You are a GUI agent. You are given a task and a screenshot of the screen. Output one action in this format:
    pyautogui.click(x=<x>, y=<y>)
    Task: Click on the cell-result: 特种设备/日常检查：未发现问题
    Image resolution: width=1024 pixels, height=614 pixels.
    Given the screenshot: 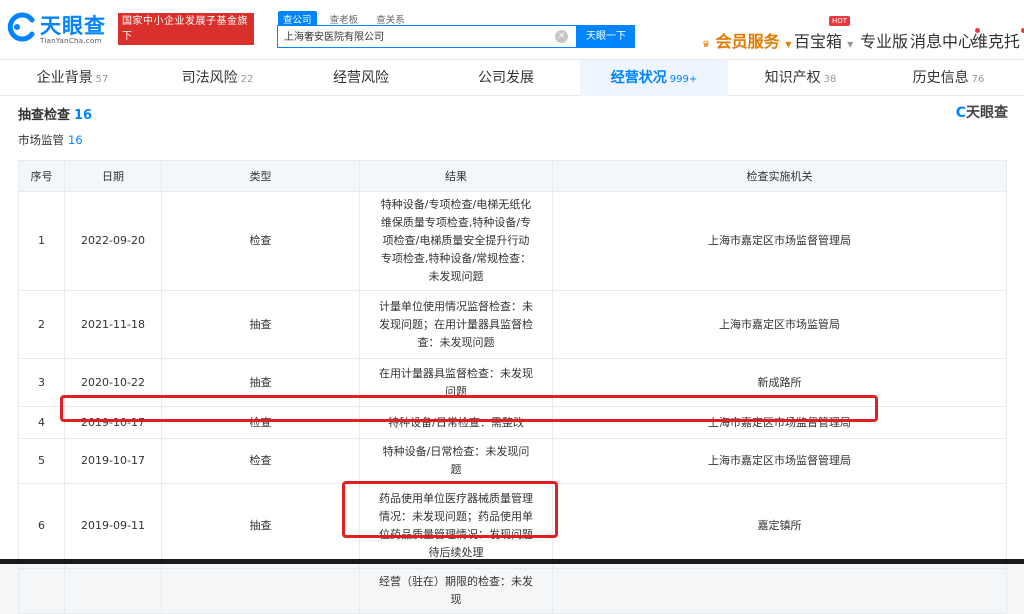 What is the action you would take?
    pyautogui.click(x=456, y=461)
    